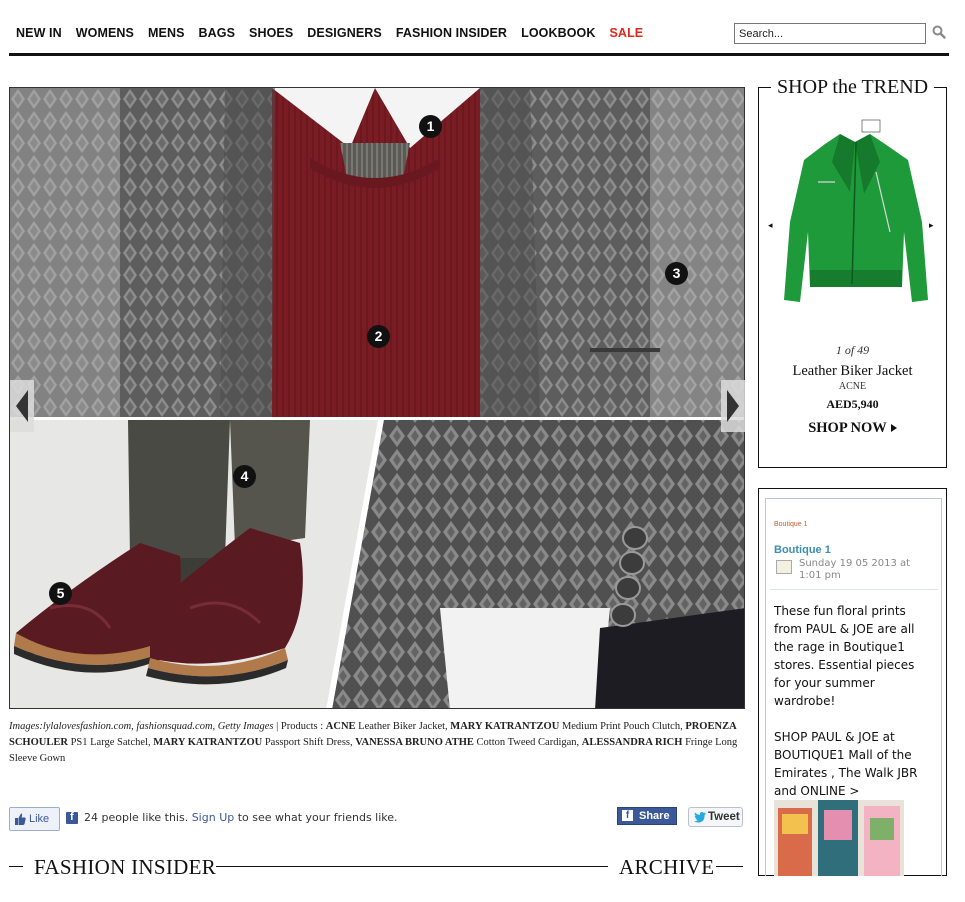  Describe the element at coordinates (344, 33) in the screenshot. I see `nav-designers: DESIGNERS` at that location.